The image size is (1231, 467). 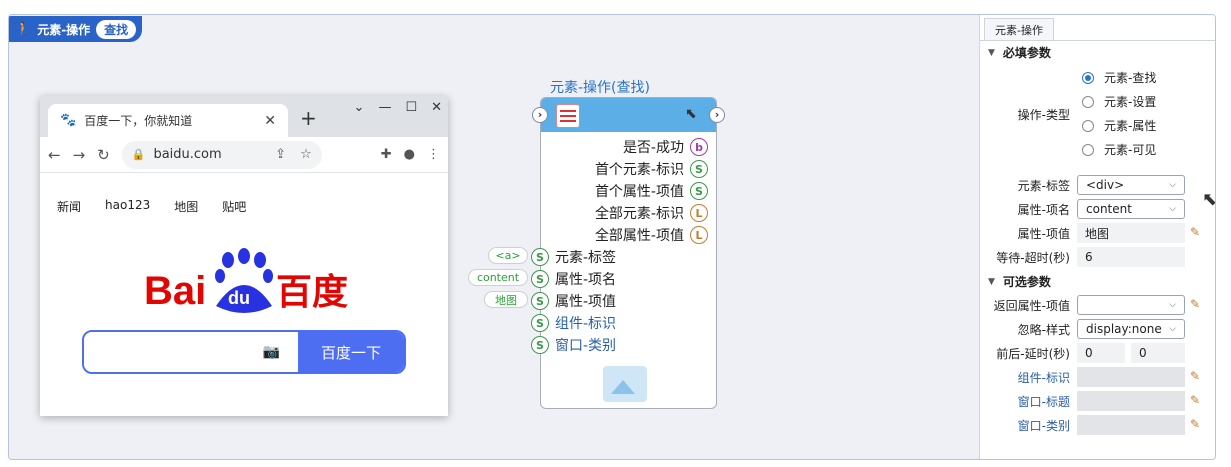 I want to click on delay-before-field: 0, so click(x=1101, y=353).